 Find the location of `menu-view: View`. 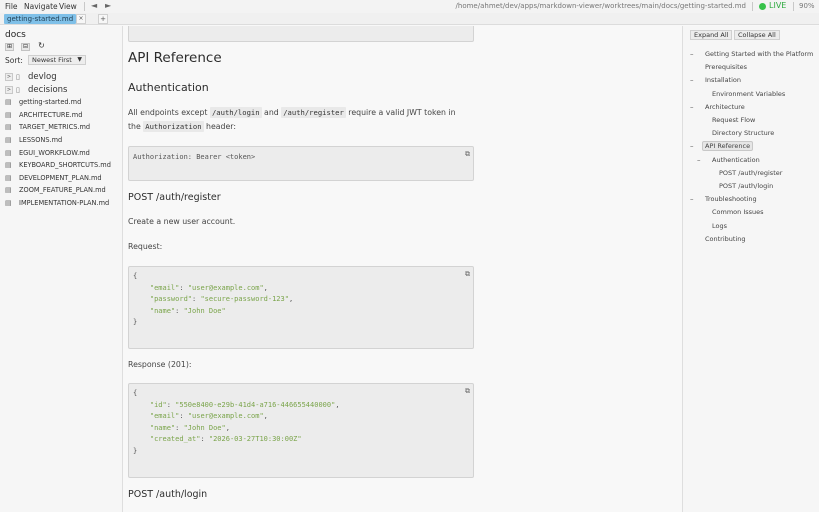

menu-view: View is located at coordinates (68, 6).